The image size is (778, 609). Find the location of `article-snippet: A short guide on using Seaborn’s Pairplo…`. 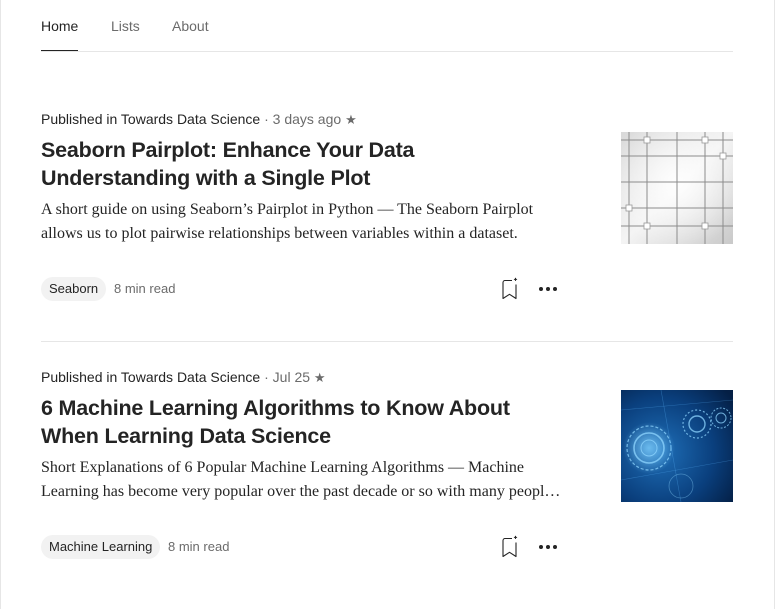

article-snippet: A short guide on using Seaborn’s Pairplo… is located at coordinates (301, 222).